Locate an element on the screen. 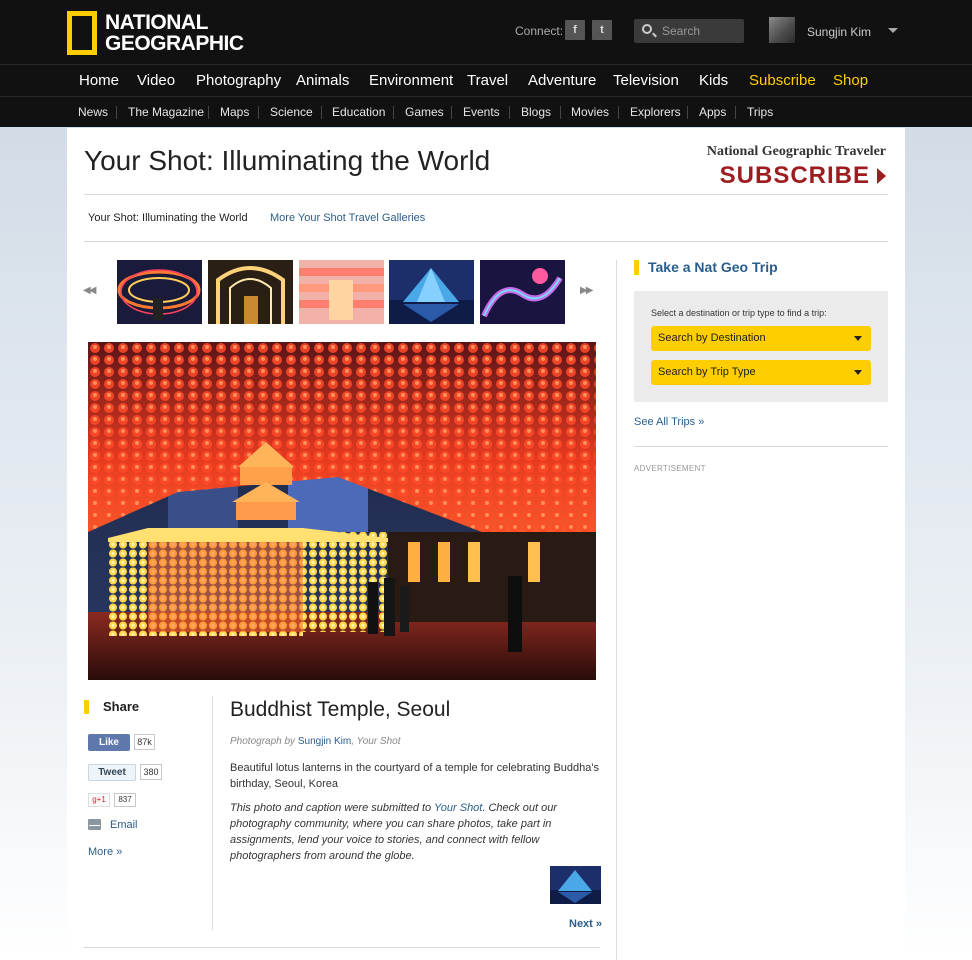 The width and height of the screenshot is (972, 960). destination-select: Search by Destination is located at coordinates (761, 338).